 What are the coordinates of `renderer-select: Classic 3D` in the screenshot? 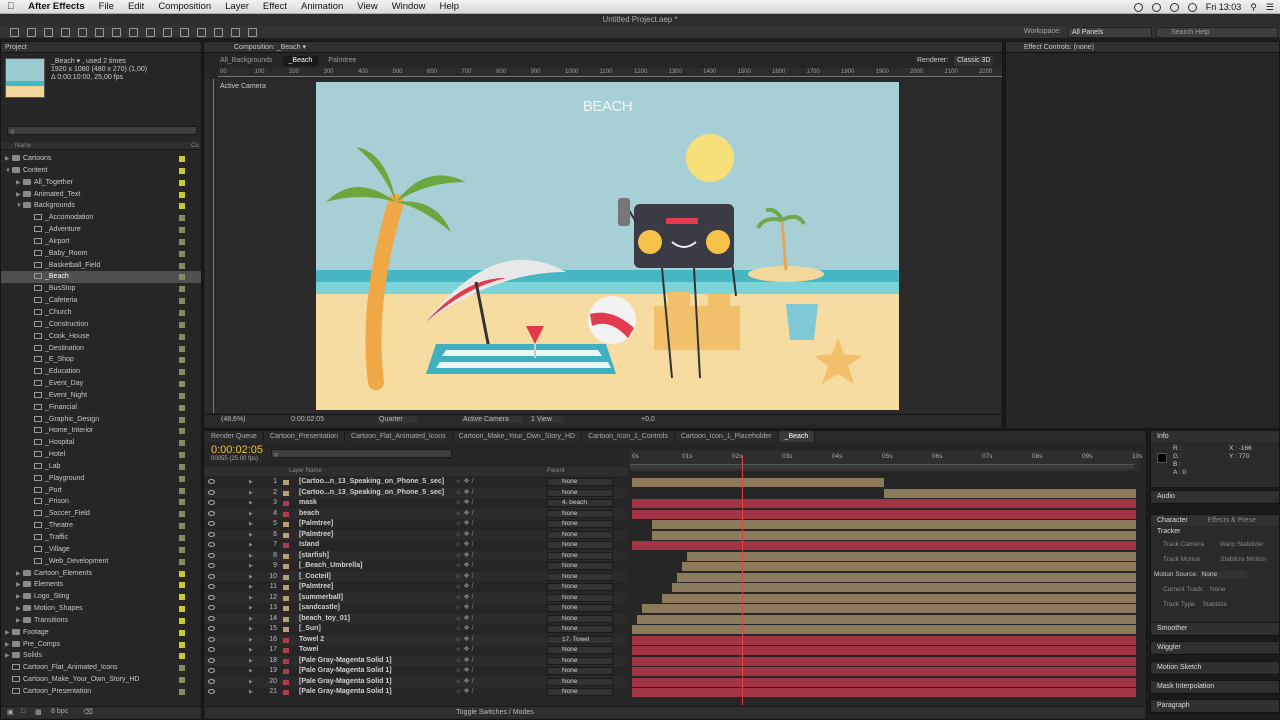 It's located at (974, 61).